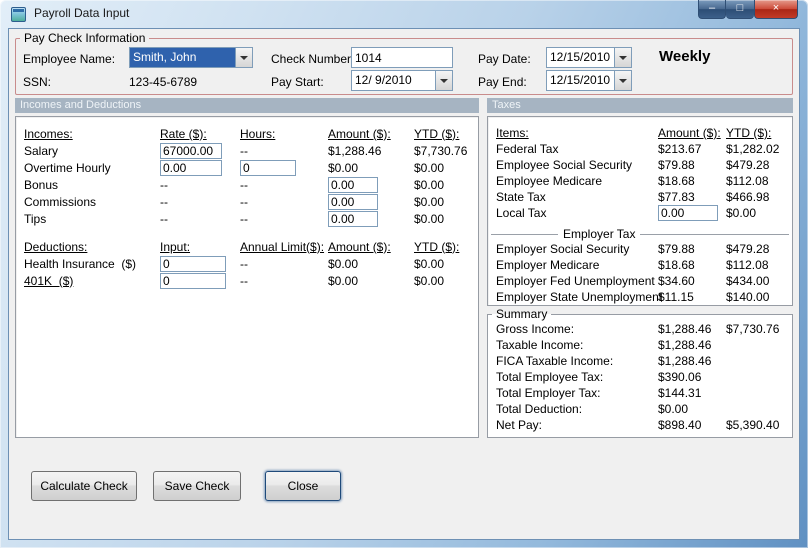 This screenshot has width=808, height=548. Describe the element at coordinates (622, 80) in the screenshot. I see `pay-end-dropdown-button` at that location.